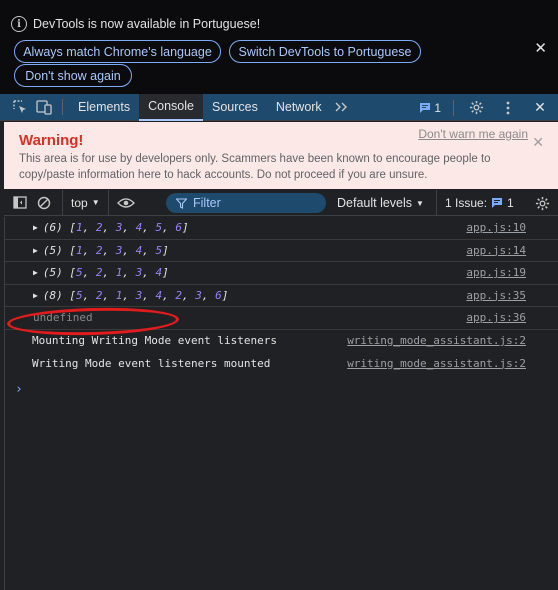 The image size is (558, 590). What do you see at coordinates (44, 107) in the screenshot?
I see `device-toolbar-icon` at bounding box center [44, 107].